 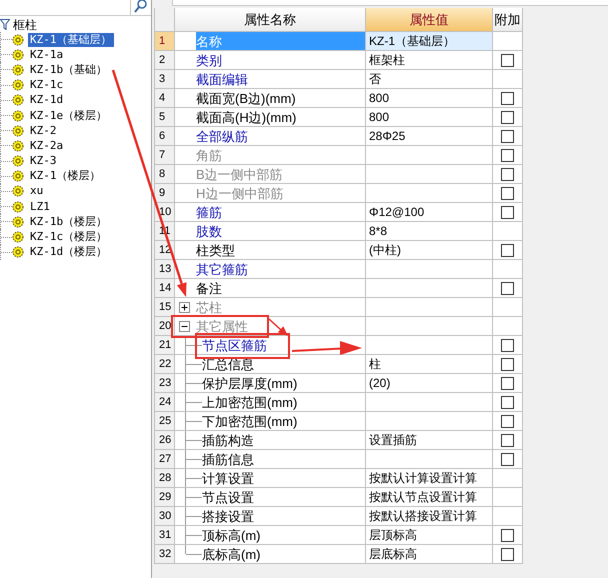 I want to click on tree-item: KZ-1d, so click(x=47, y=100).